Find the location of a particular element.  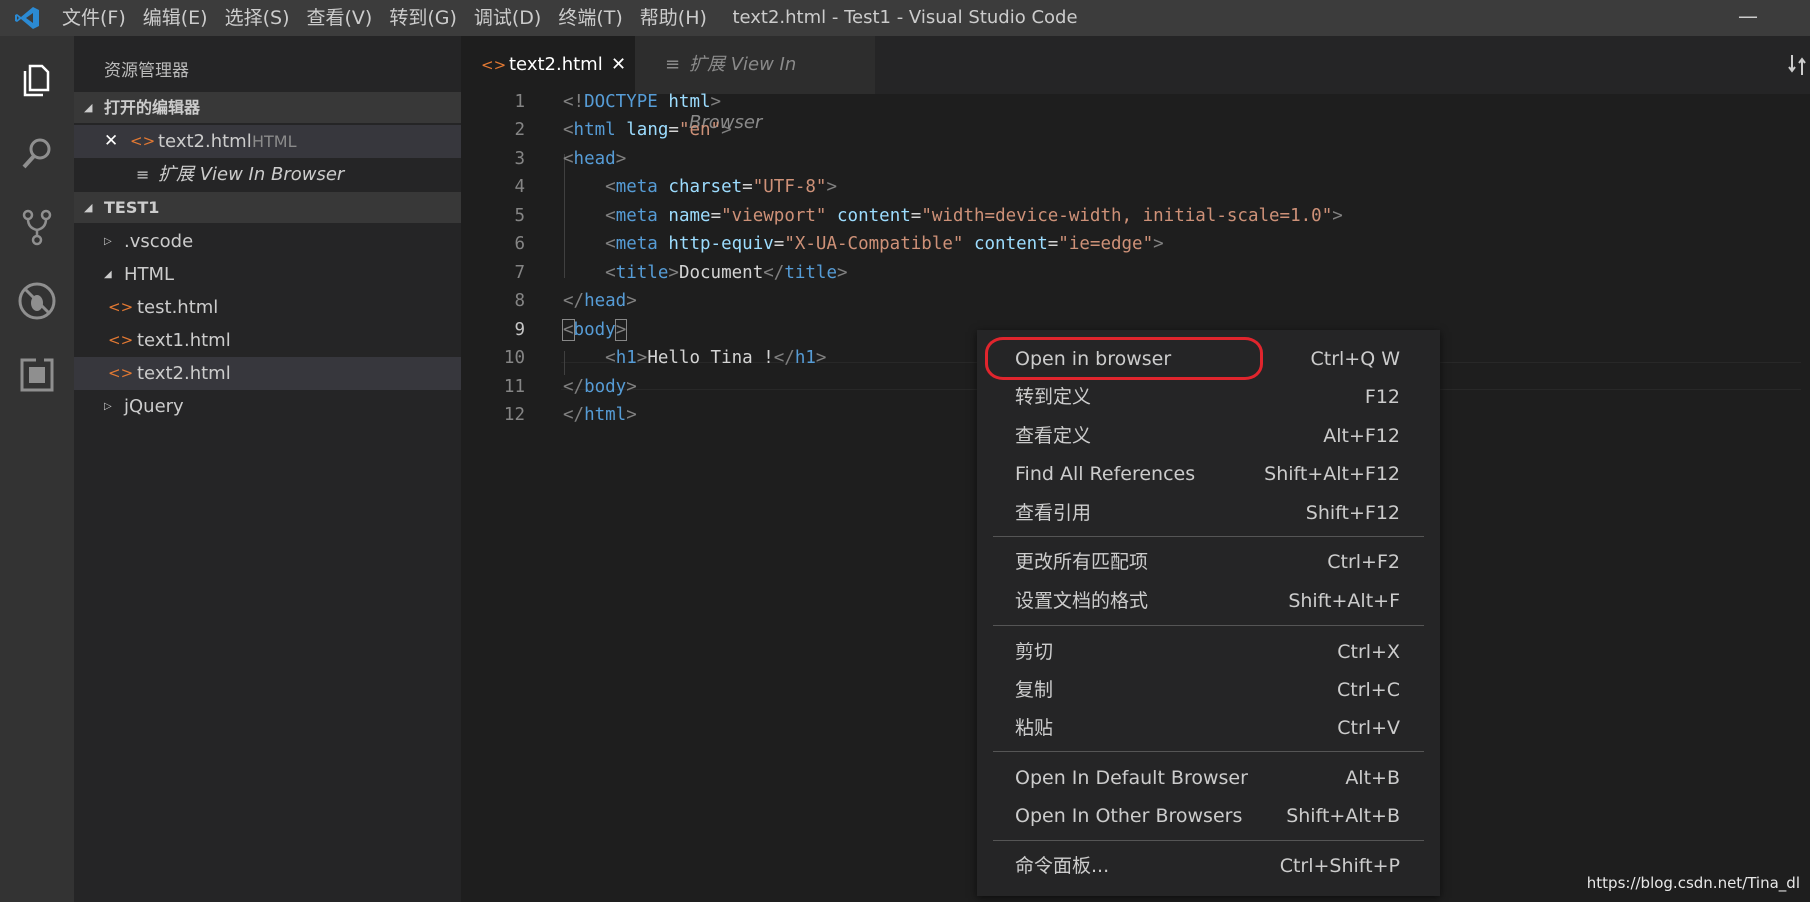

menu-item-paste: 粘贴 Ctrl+V is located at coordinates (1208, 728).